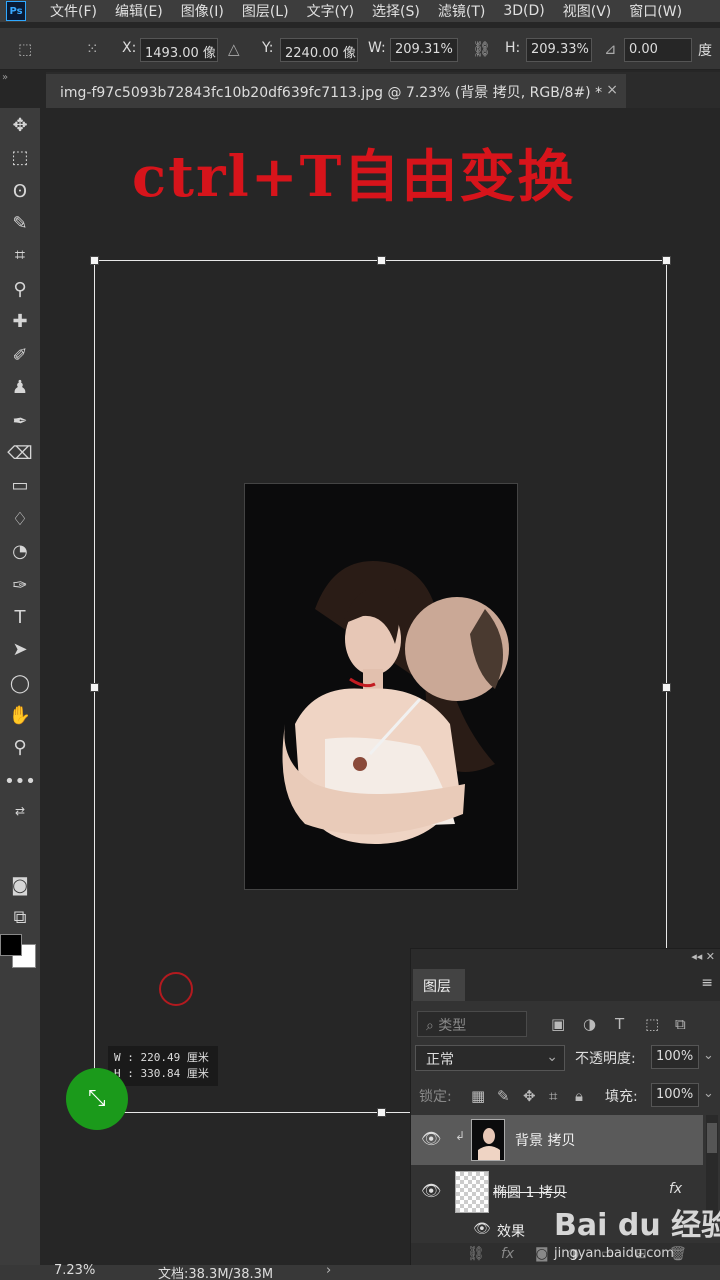  What do you see at coordinates (529, 1096) in the screenshot?
I see `lock-position-icon: ✥` at bounding box center [529, 1096].